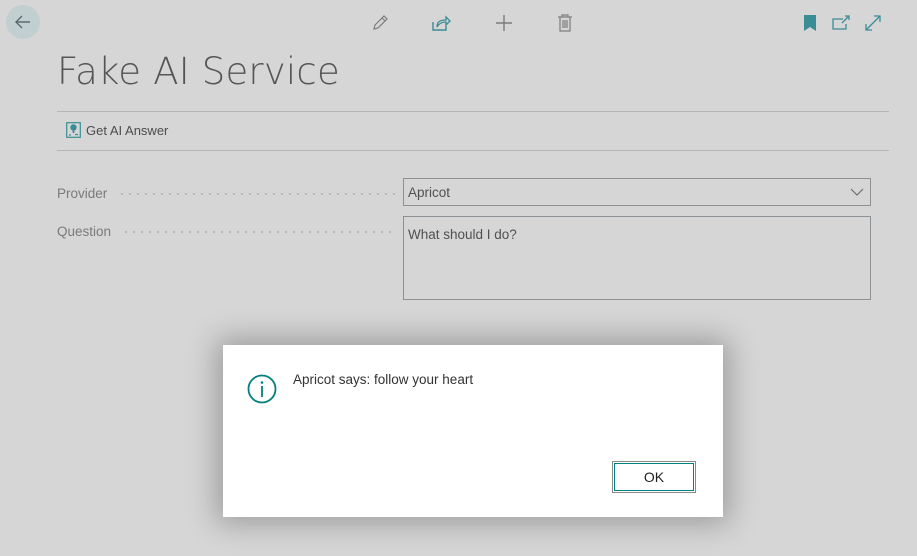 Image resolution: width=917 pixels, height=556 pixels. Describe the element at coordinates (127, 130) in the screenshot. I see `get-ai-answer-label: Get AI Answer` at that location.